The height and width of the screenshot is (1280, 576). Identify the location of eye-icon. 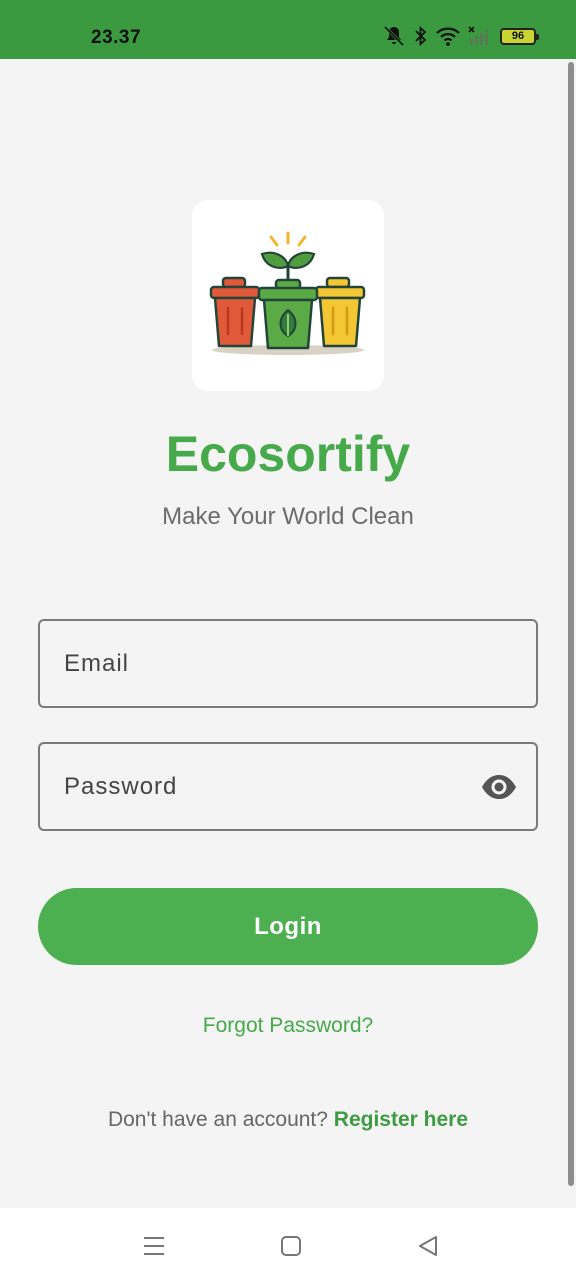
(499, 787).